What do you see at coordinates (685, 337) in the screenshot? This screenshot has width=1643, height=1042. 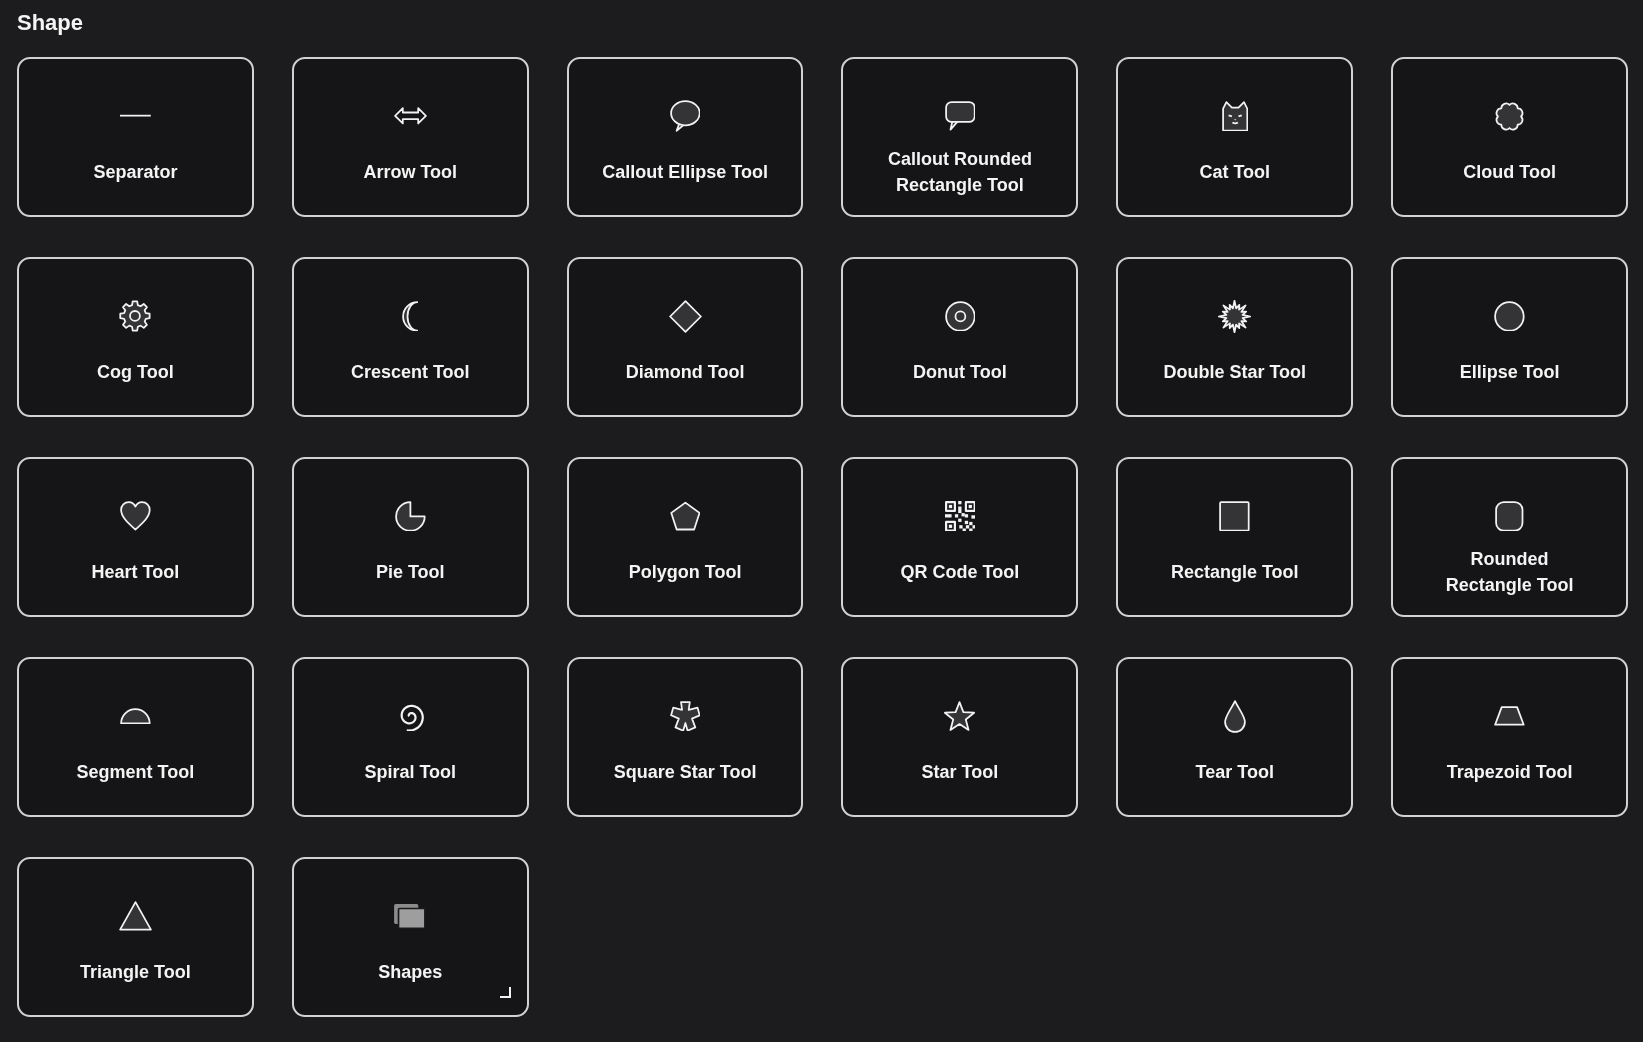 I see `tool-button: Diamond Tool` at bounding box center [685, 337].